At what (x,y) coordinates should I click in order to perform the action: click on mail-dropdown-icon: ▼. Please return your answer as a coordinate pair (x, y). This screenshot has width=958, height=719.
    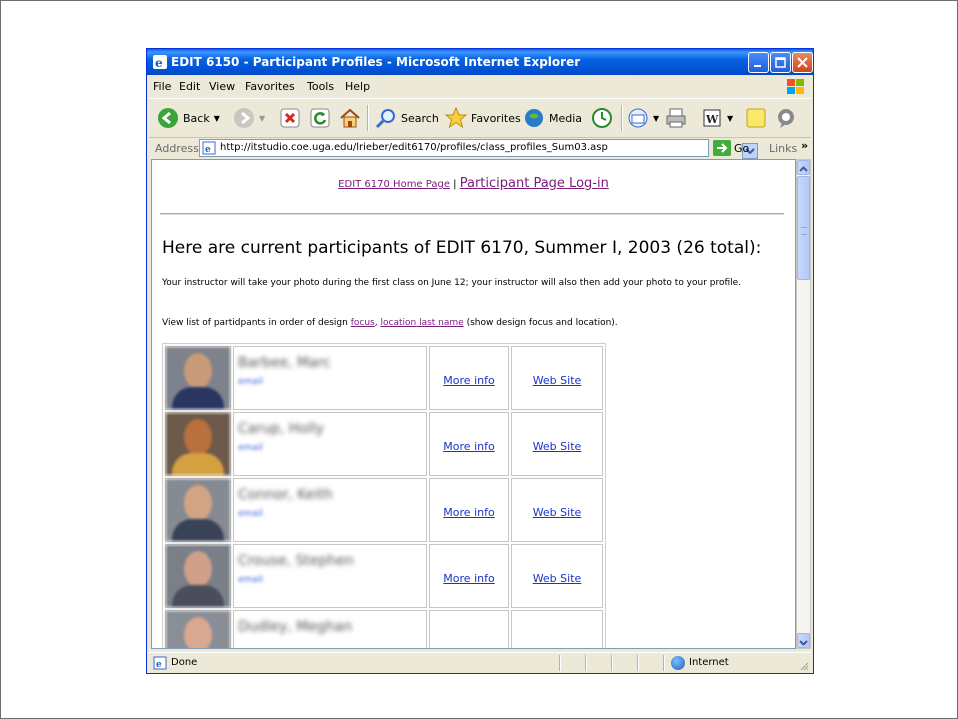
    Looking at the image, I should click on (656, 118).